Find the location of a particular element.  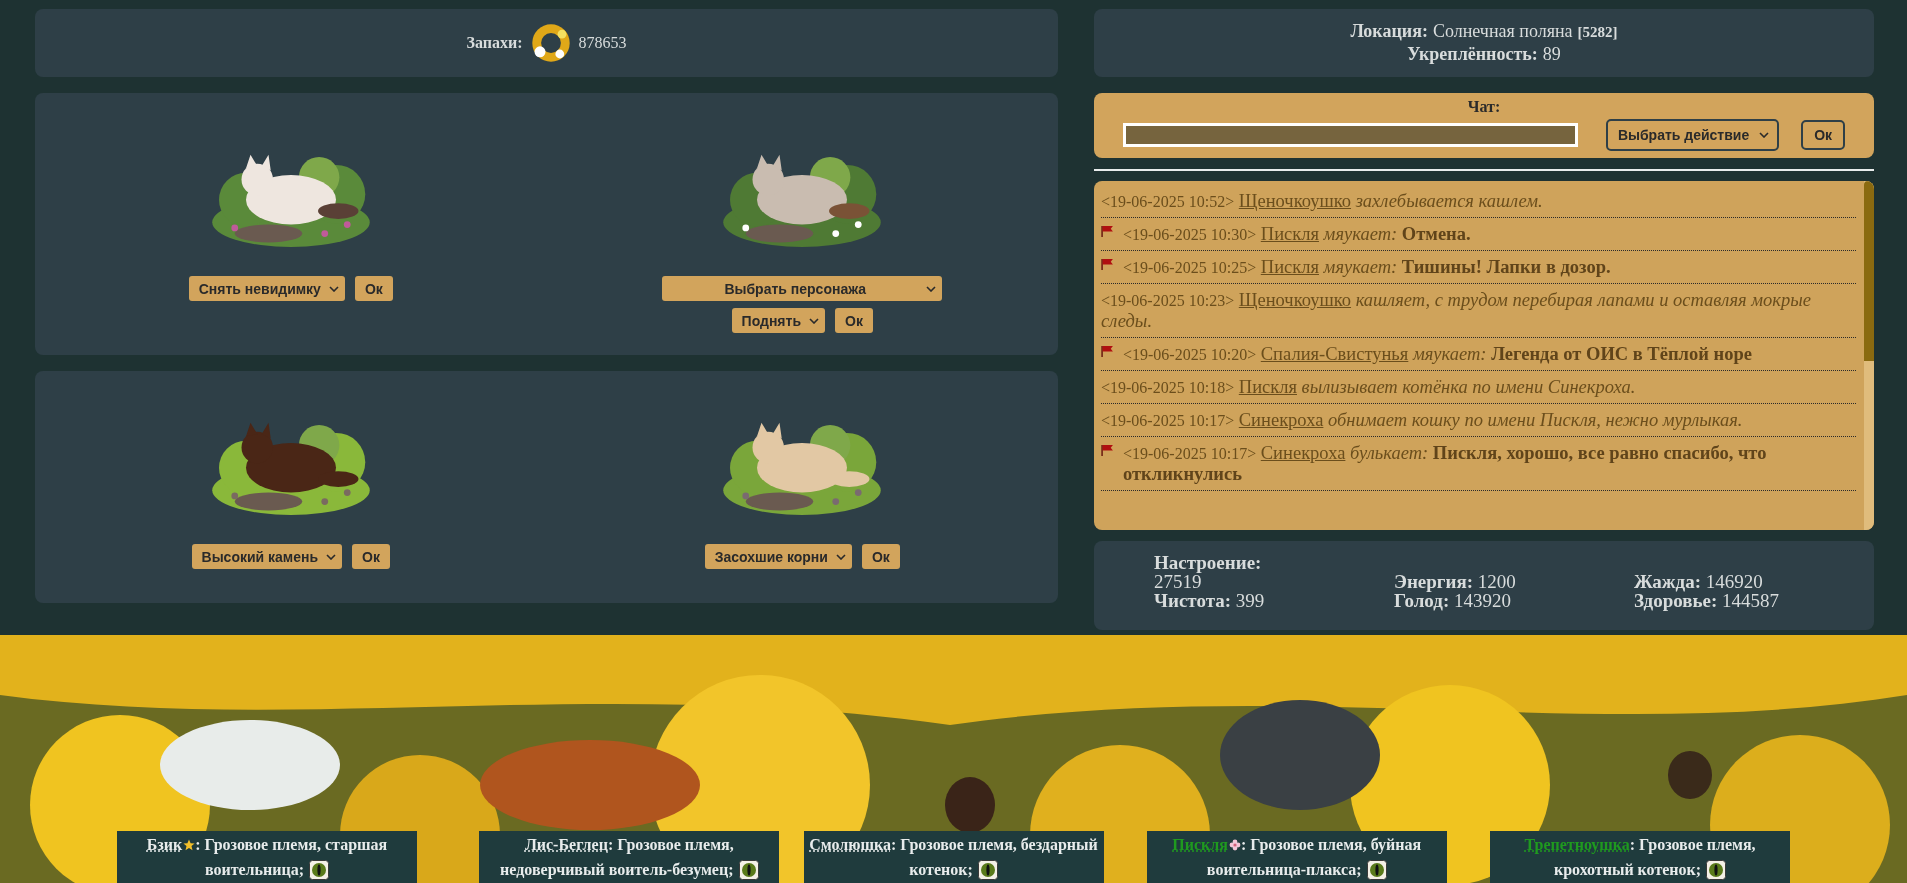

chat-message: <19-06-2025 10:25> Пискля мяукает: Тишины! Лапки в дозор. is located at coordinates (1367, 267).